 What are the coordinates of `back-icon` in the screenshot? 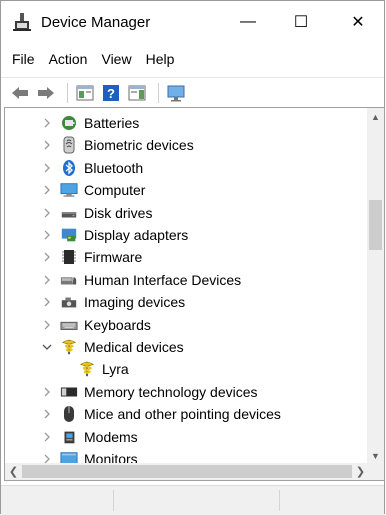 It's located at (20, 93).